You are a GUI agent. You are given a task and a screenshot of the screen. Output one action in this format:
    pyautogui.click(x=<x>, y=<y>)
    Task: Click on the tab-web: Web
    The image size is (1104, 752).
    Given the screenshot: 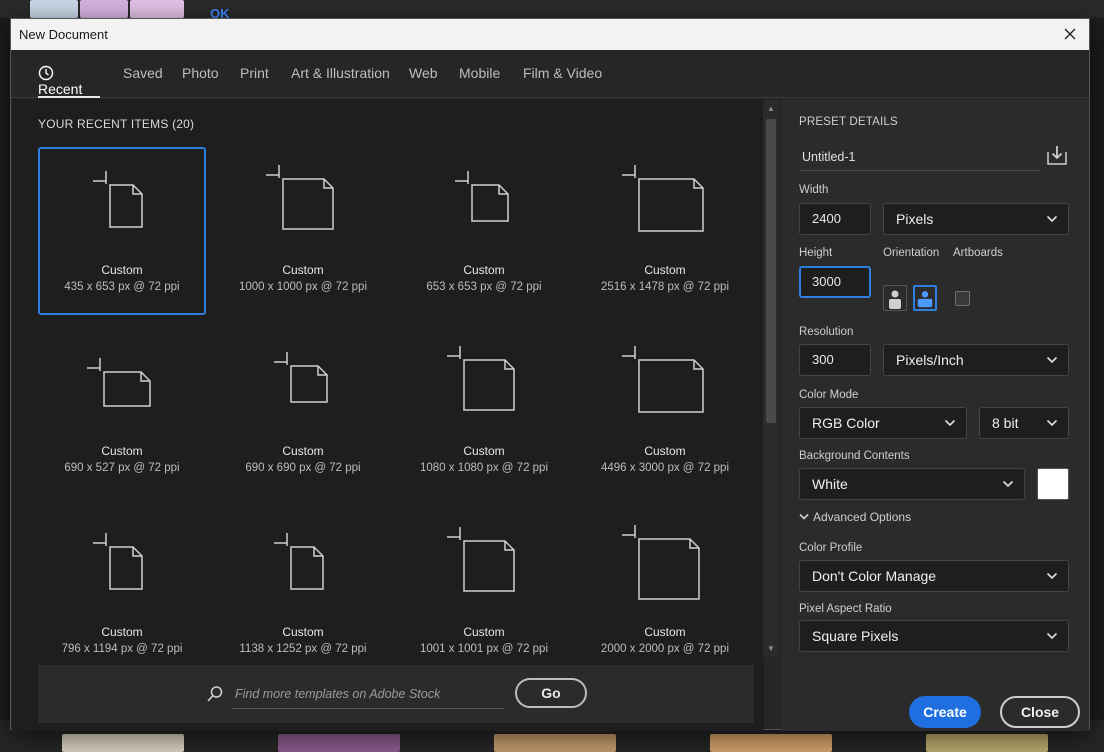 What is the action you would take?
    pyautogui.click(x=423, y=81)
    